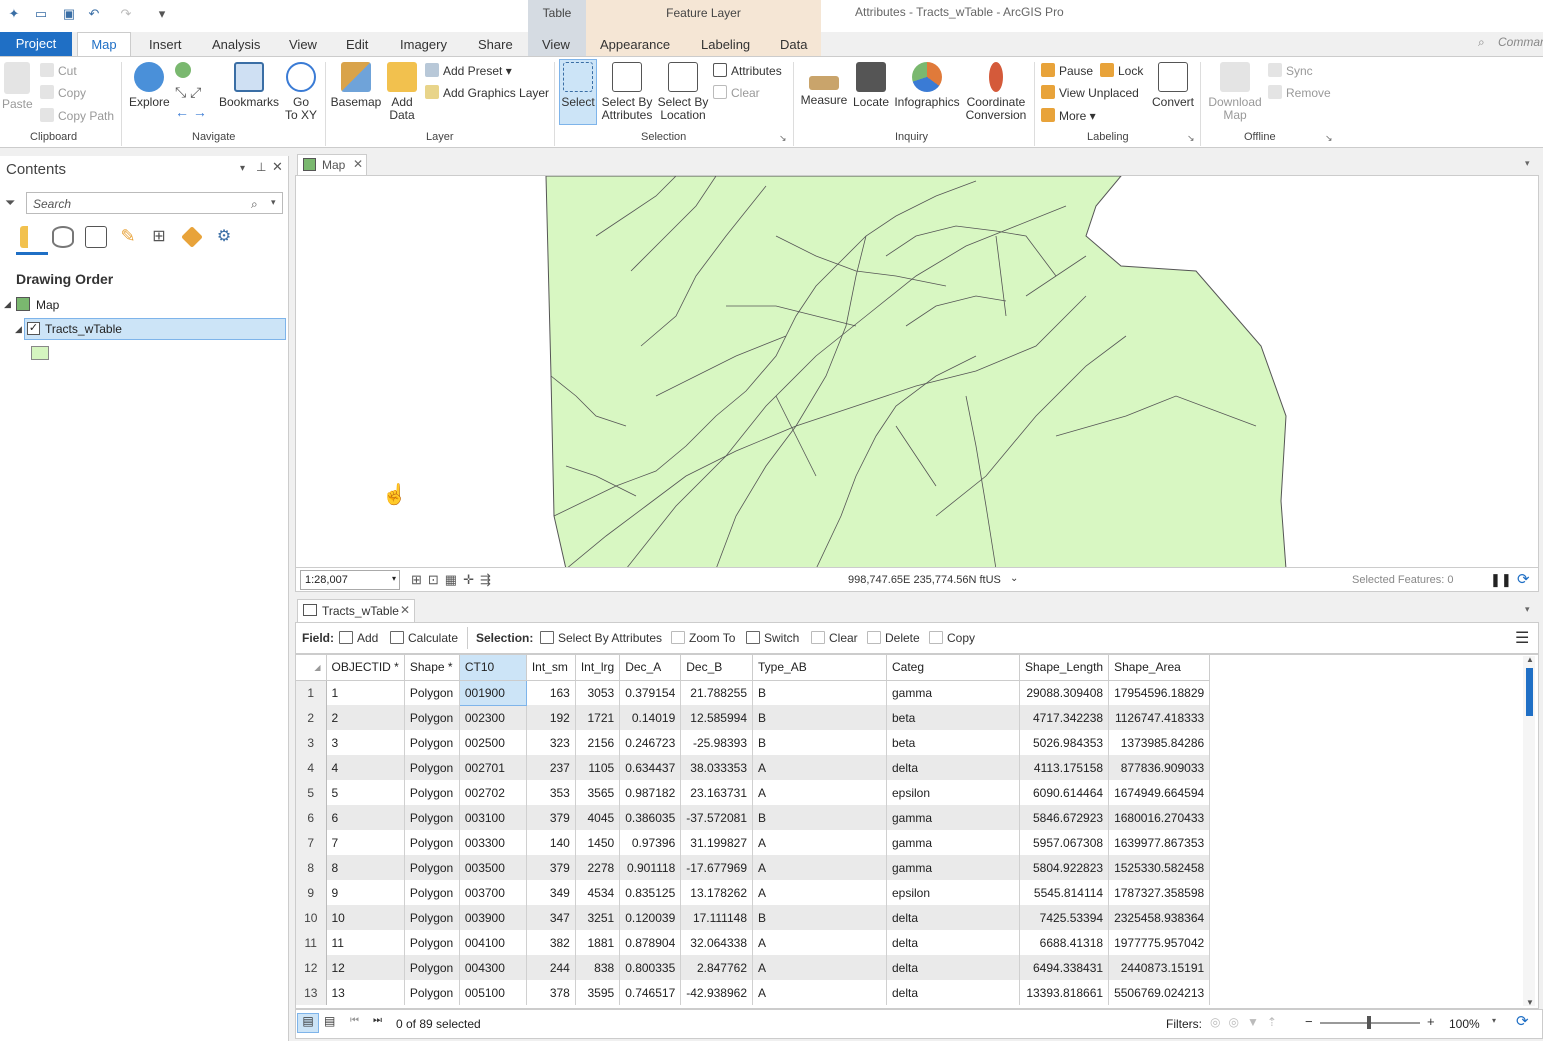  What do you see at coordinates (365, 767) in the screenshot?
I see `table-cell: 4` at bounding box center [365, 767].